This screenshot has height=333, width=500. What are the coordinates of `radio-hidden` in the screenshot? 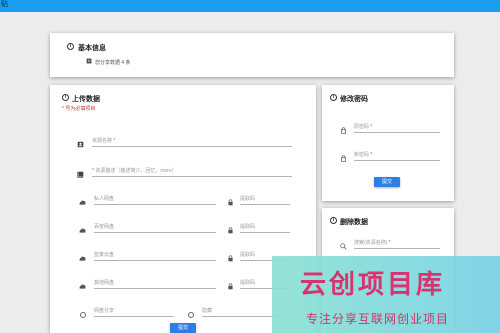 It's located at (191, 315).